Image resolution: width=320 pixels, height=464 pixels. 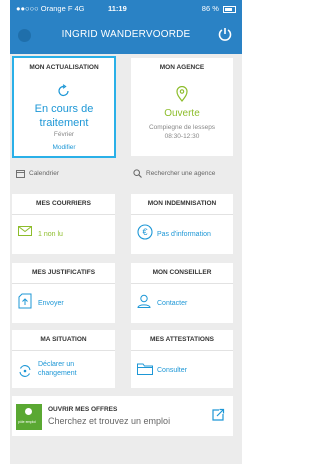 What do you see at coordinates (63, 339) in the screenshot?
I see `tile-title: MA SITUATION` at bounding box center [63, 339].